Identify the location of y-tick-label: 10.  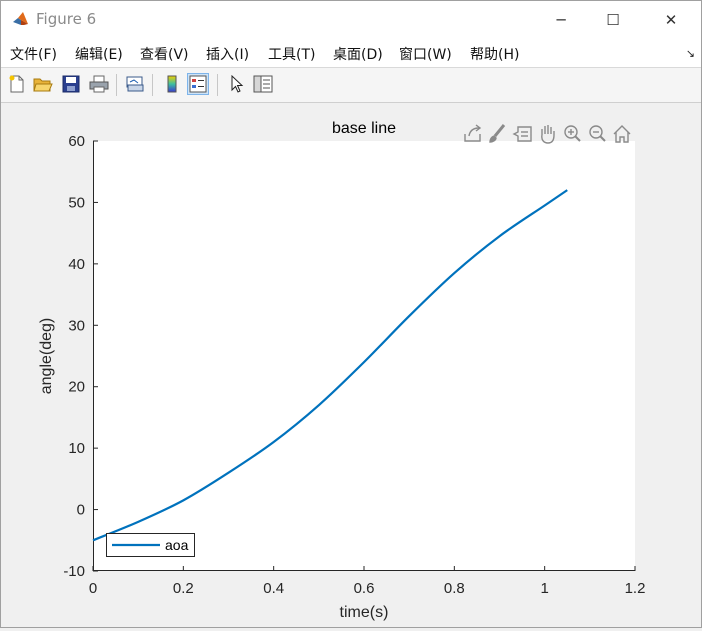
(76, 448).